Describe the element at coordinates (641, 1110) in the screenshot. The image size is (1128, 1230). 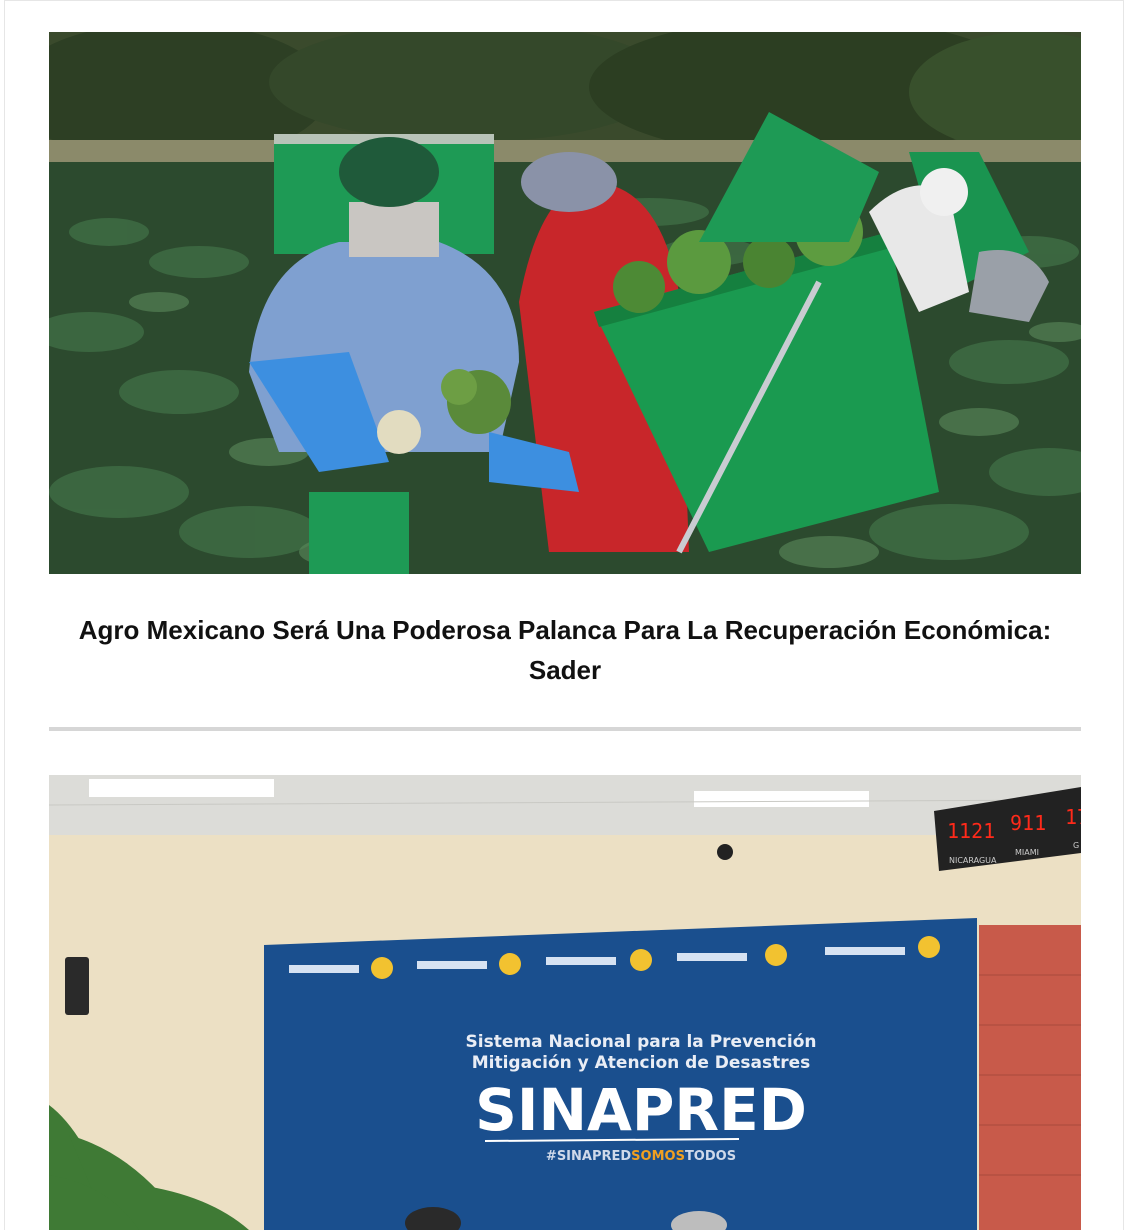
I see `banner-brand: SINAPRED` at that location.